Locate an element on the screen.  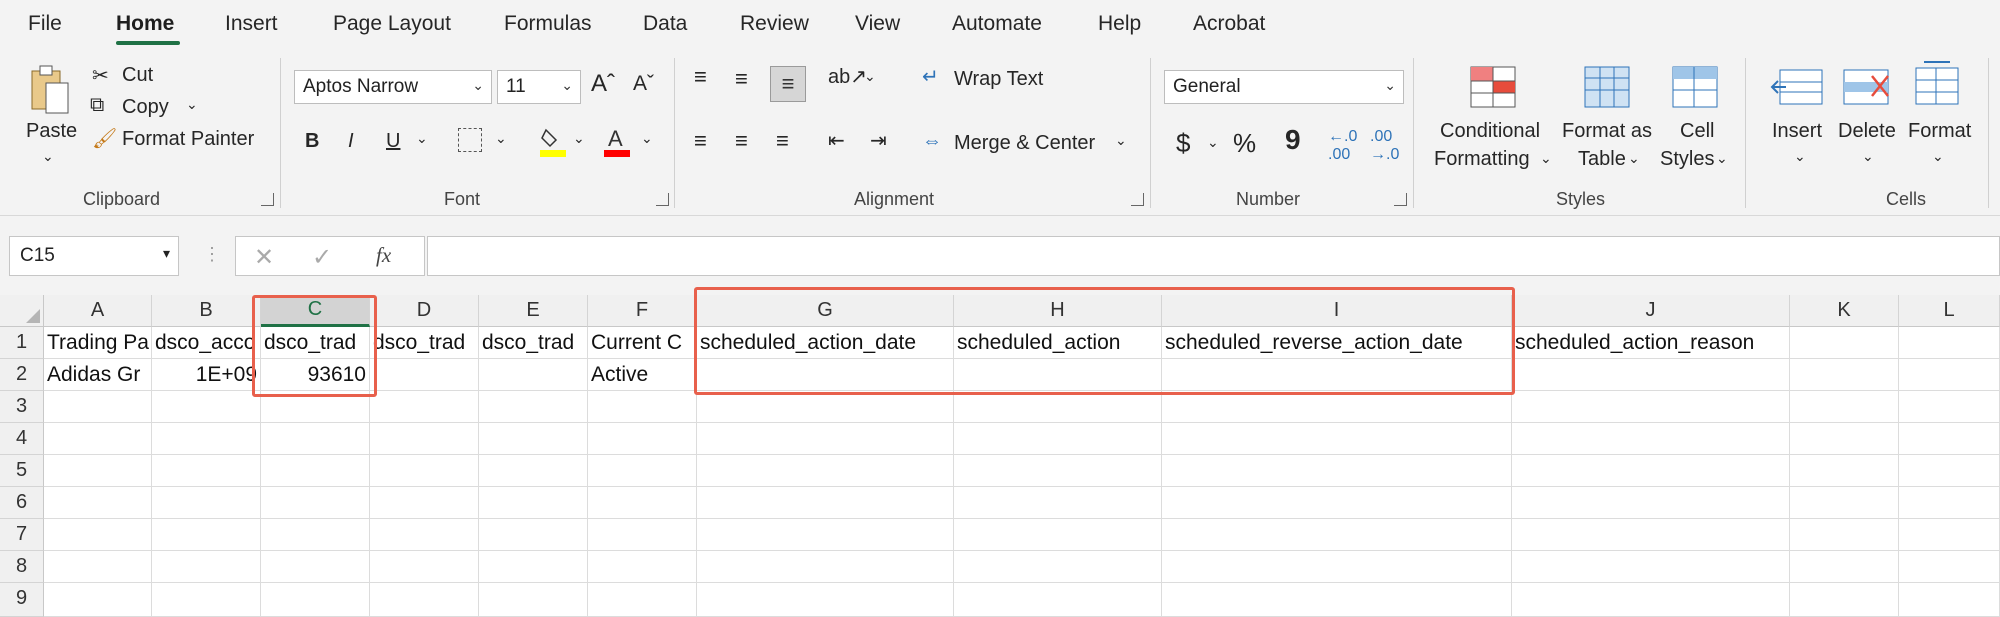
currency-button: $ is located at coordinates (1183, 143).